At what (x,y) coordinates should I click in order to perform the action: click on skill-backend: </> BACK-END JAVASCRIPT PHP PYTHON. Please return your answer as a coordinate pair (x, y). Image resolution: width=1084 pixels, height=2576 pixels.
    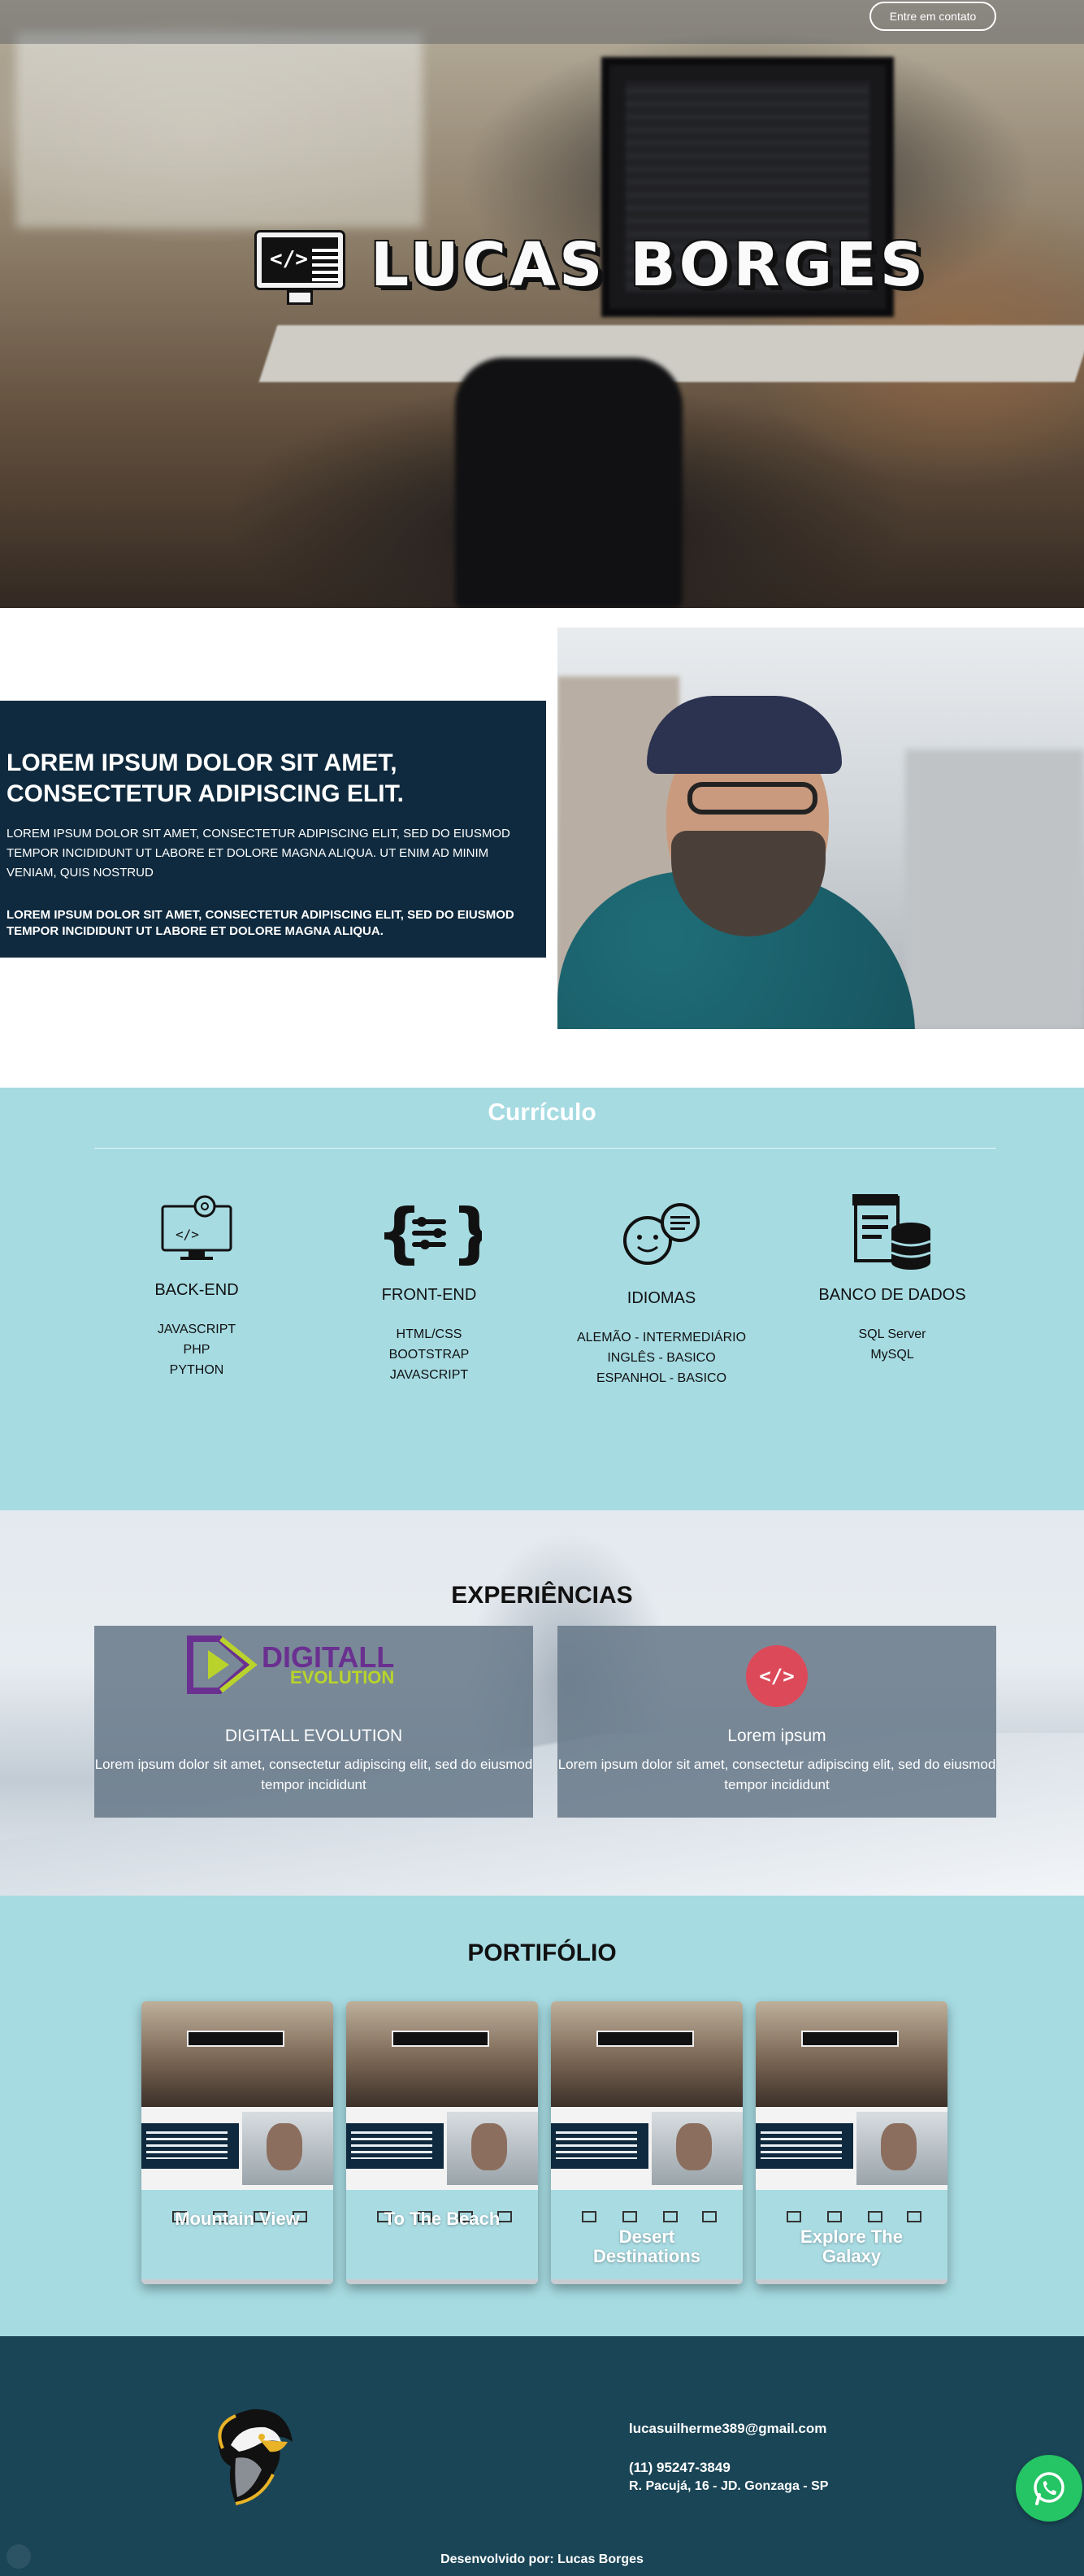
    Looking at the image, I should click on (197, 1282).